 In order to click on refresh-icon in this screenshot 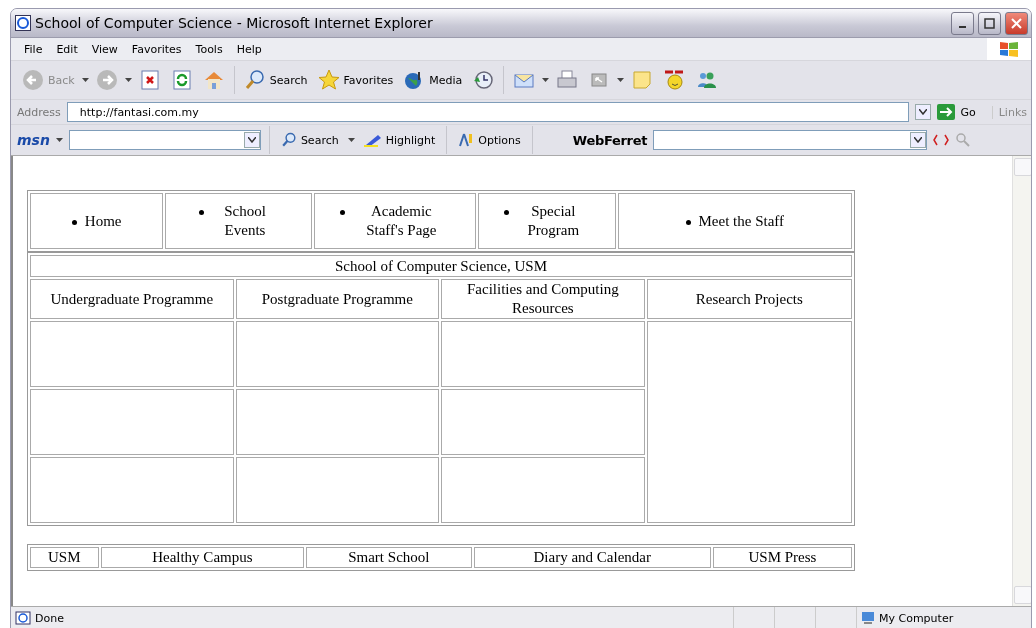, I will do `click(181, 80)`.